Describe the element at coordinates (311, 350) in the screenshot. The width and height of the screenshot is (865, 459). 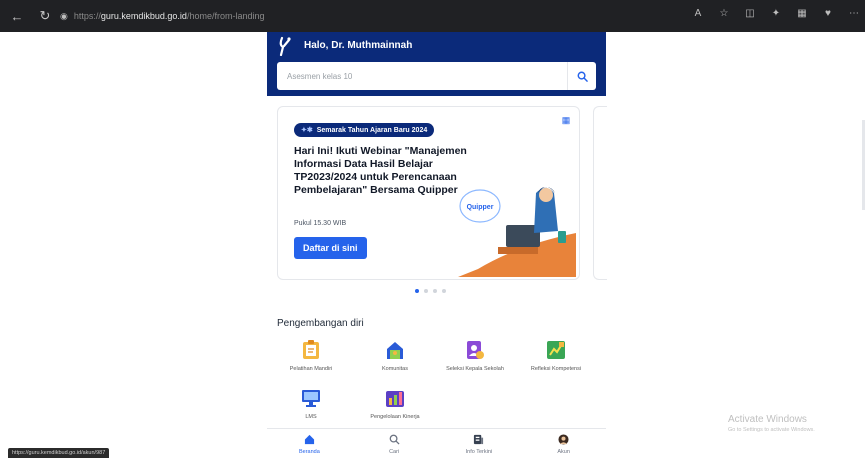
I see `clipboard-icon` at that location.